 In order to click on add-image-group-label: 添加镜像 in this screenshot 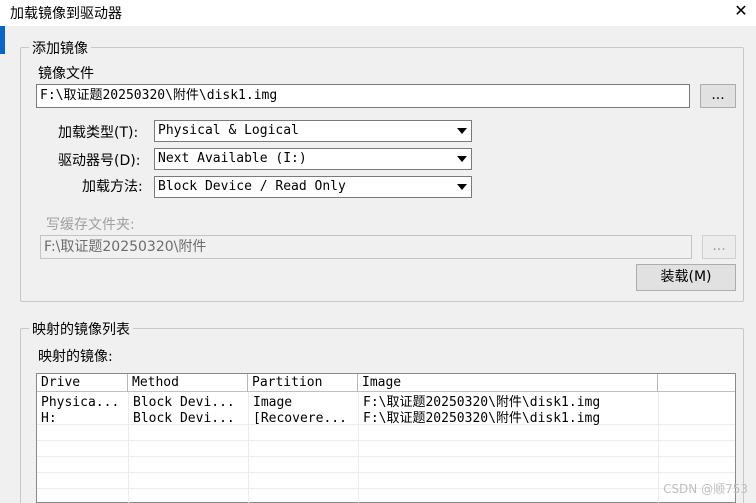, I will do `click(60, 48)`.